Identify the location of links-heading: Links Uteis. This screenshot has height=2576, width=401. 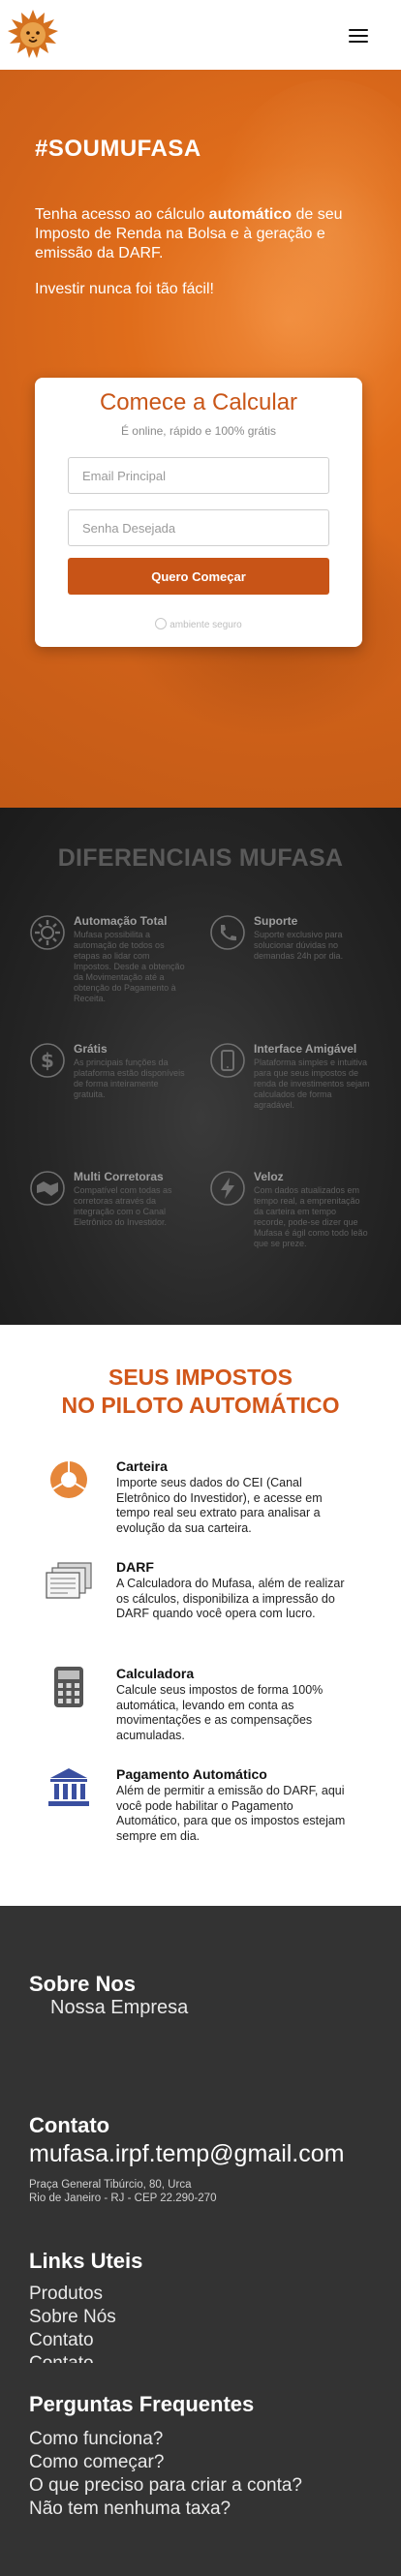
(86, 2261).